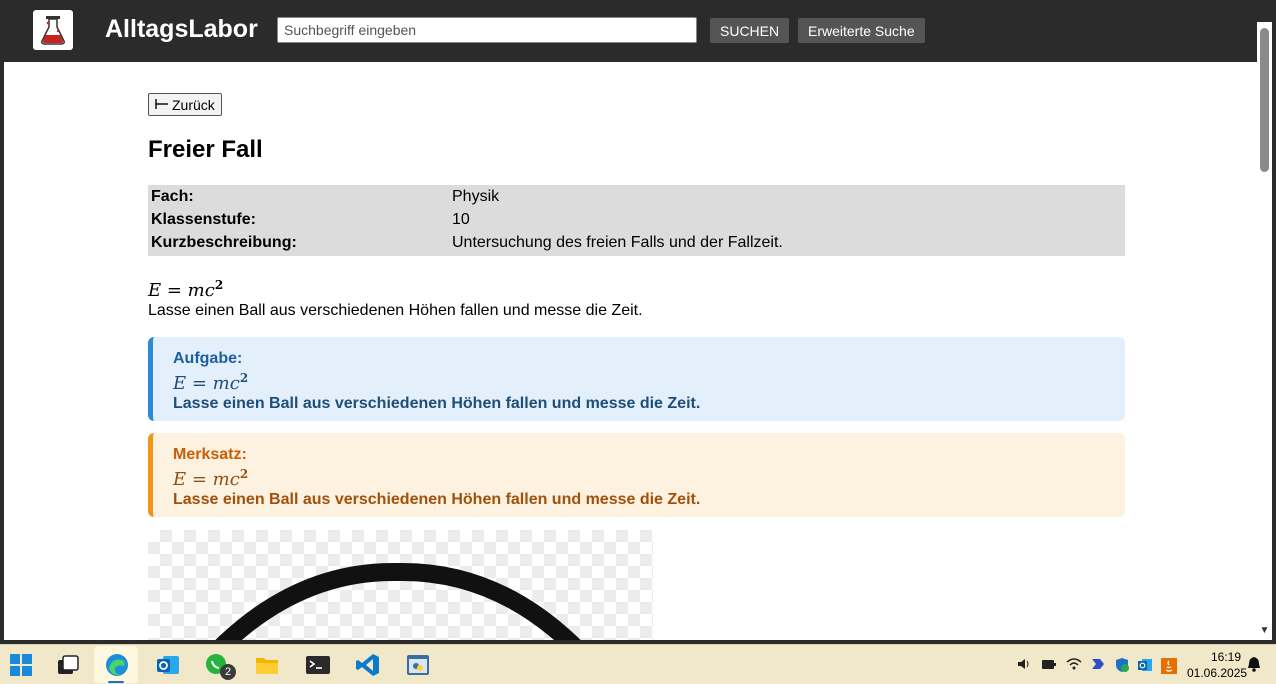 This screenshot has width=1276, height=684. Describe the element at coordinates (487, 30) in the screenshot. I see `search-input` at that location.